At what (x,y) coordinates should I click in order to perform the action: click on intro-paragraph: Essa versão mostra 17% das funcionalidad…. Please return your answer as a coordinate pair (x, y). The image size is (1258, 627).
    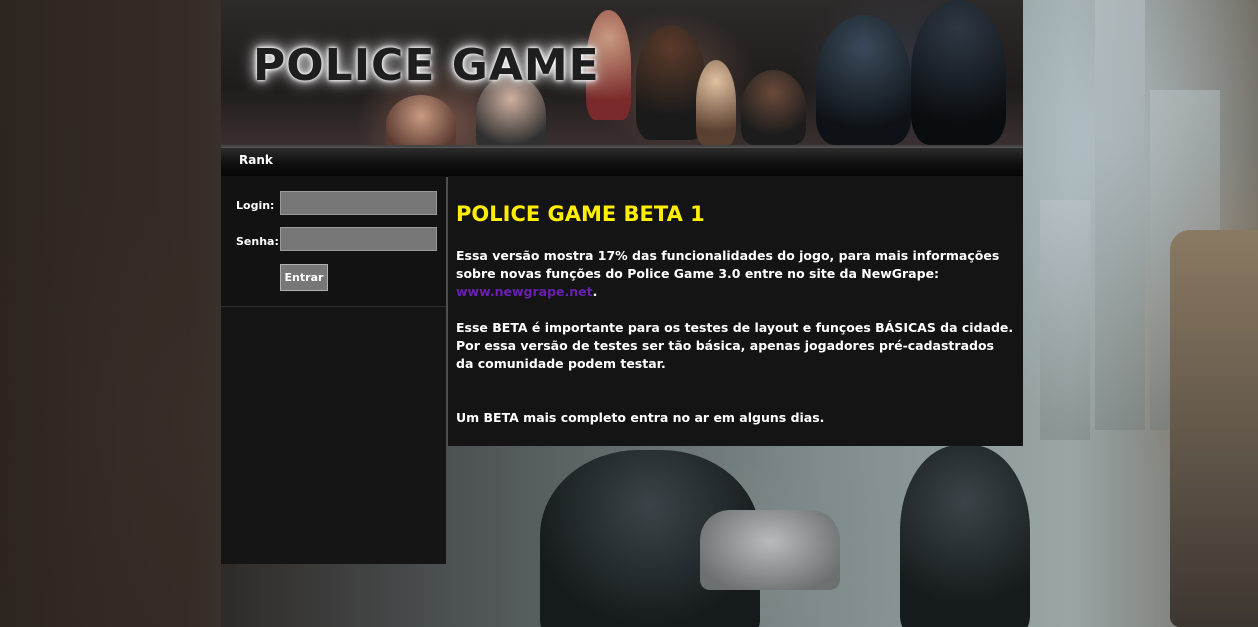
    Looking at the image, I should click on (735, 274).